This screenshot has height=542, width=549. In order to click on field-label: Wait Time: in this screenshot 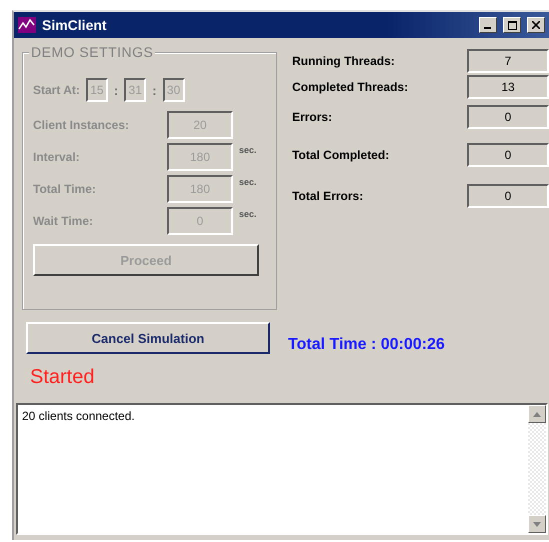, I will do `click(63, 221)`.